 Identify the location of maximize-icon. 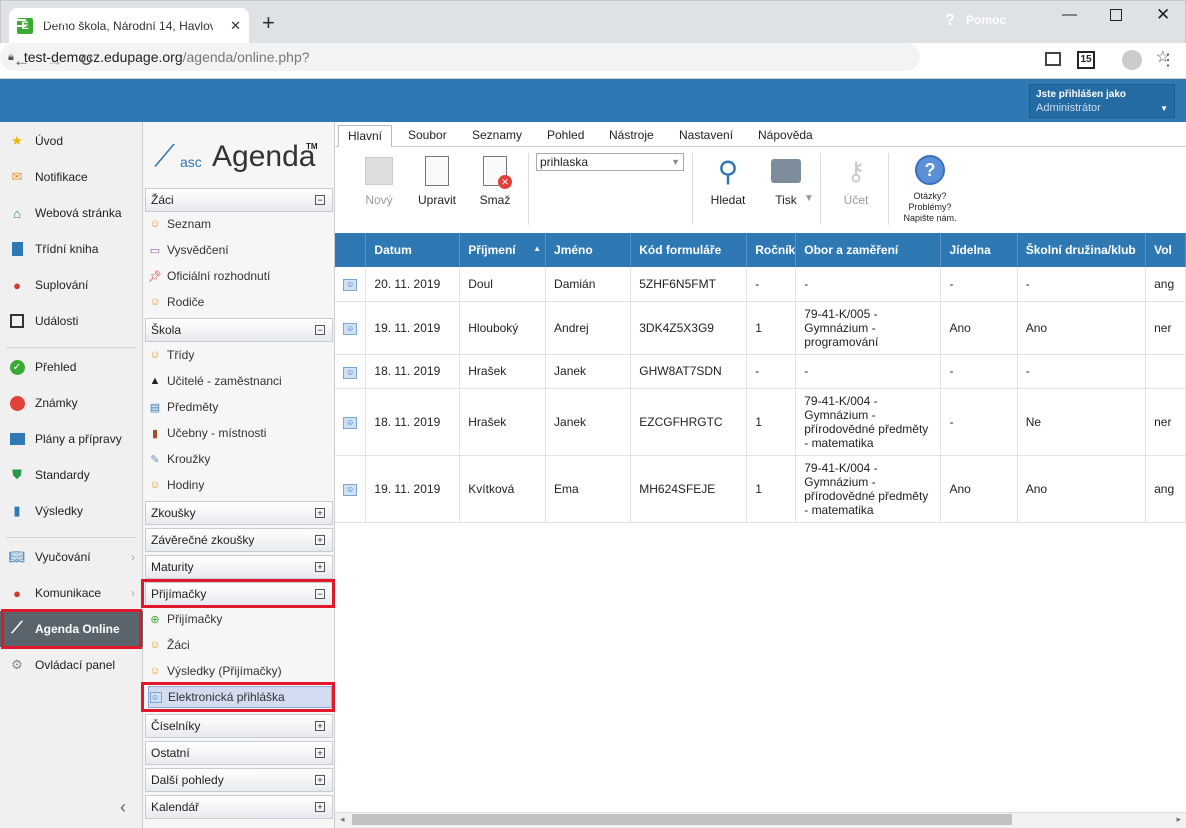
(1116, 15).